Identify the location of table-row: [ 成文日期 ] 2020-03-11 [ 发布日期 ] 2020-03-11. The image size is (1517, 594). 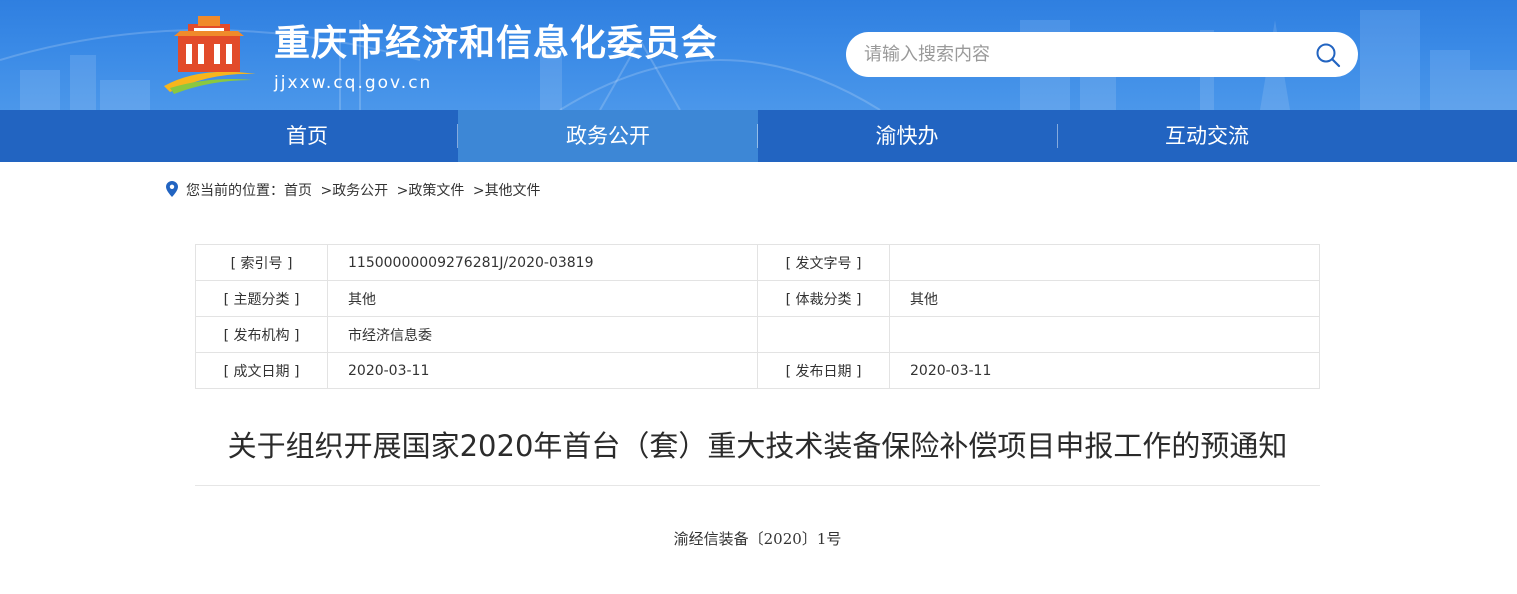
(757, 370).